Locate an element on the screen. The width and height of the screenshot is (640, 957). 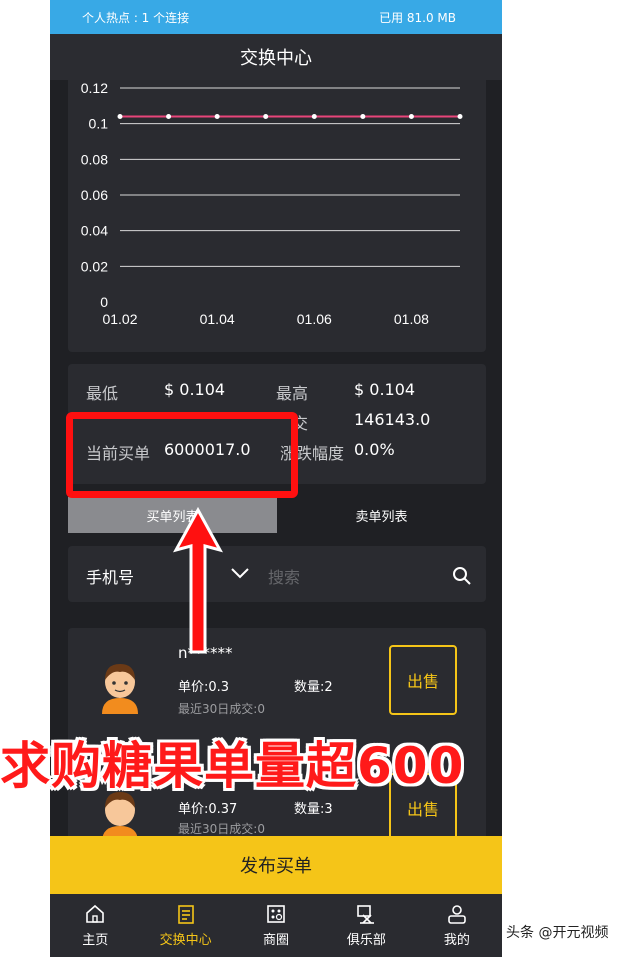
nav-label: 主页 is located at coordinates (95, 940).